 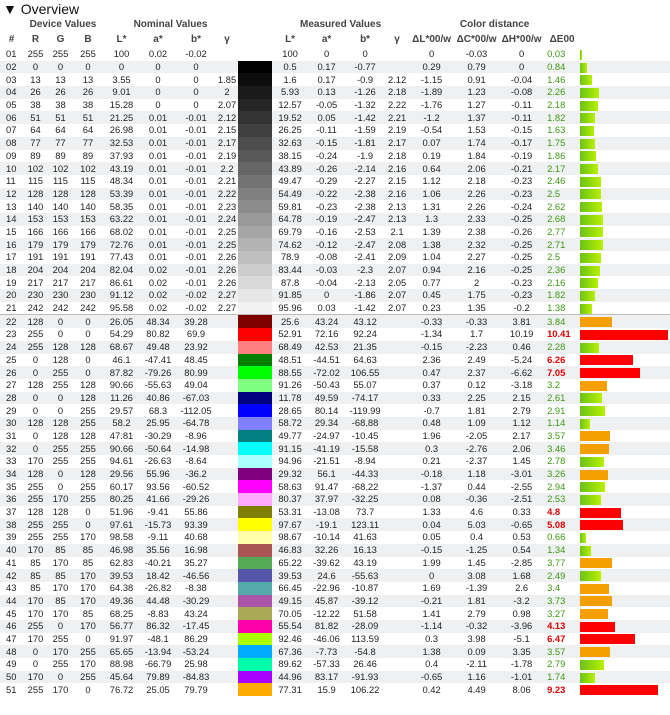 I want to click on cell-value: -0.02, so click(x=196, y=295).